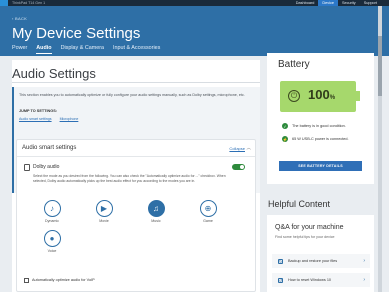  What do you see at coordinates (156, 221) in the screenshot?
I see `mode-label: Music` at bounding box center [156, 221].